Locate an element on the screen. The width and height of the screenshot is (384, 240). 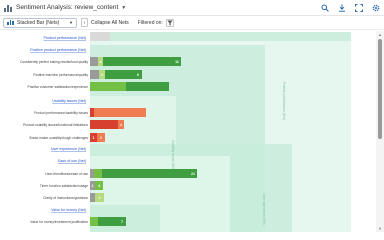
download-icon is located at coordinates (341, 7).